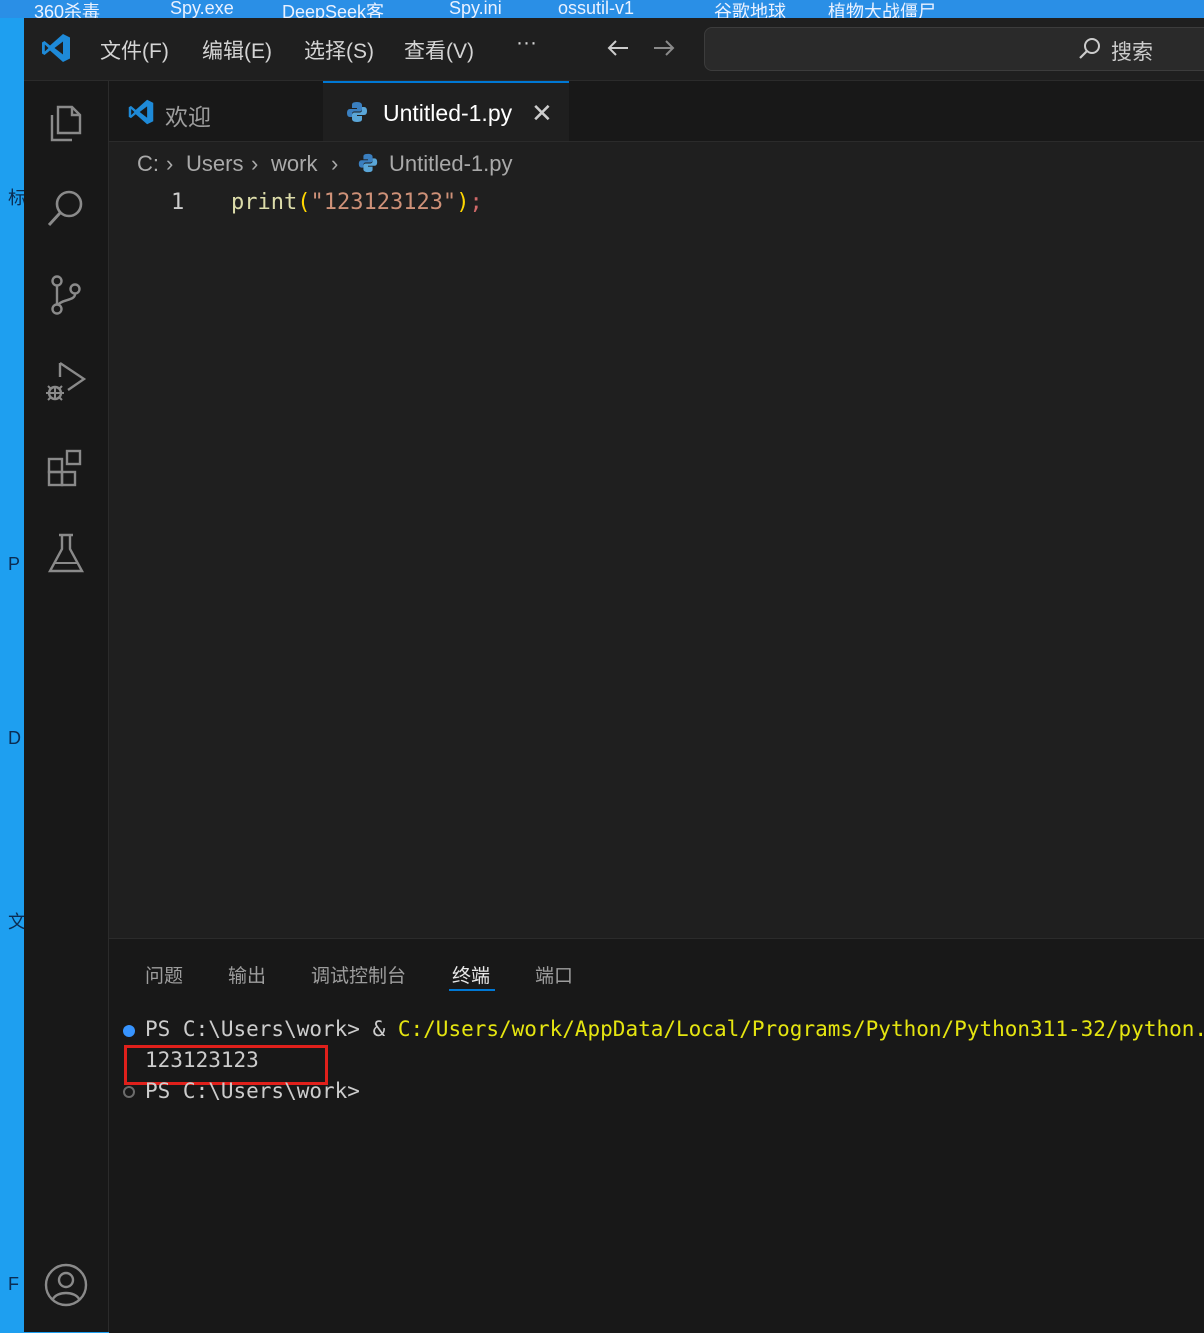 The height and width of the screenshot is (1333, 1204). What do you see at coordinates (14, 738) in the screenshot?
I see `desktop-label: D` at bounding box center [14, 738].